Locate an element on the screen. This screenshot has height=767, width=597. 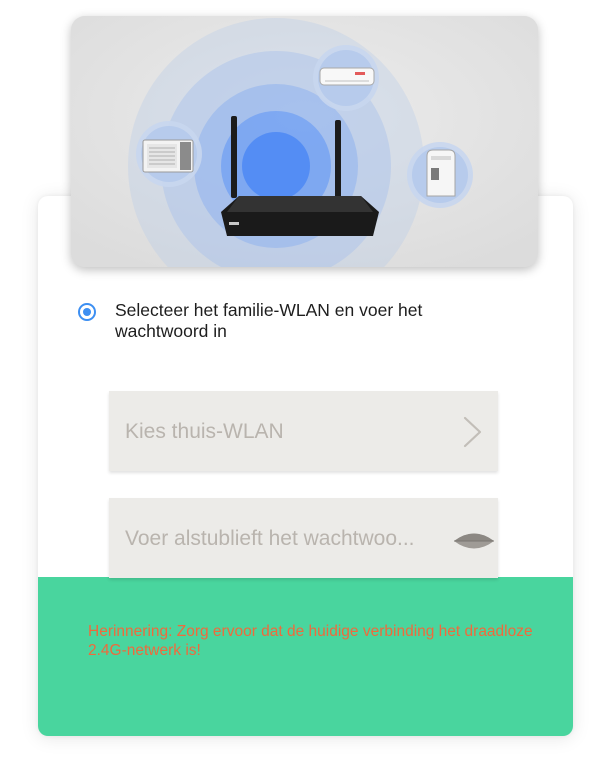
wifi-select-label: Kies thuis-WLAN is located at coordinates (204, 431).